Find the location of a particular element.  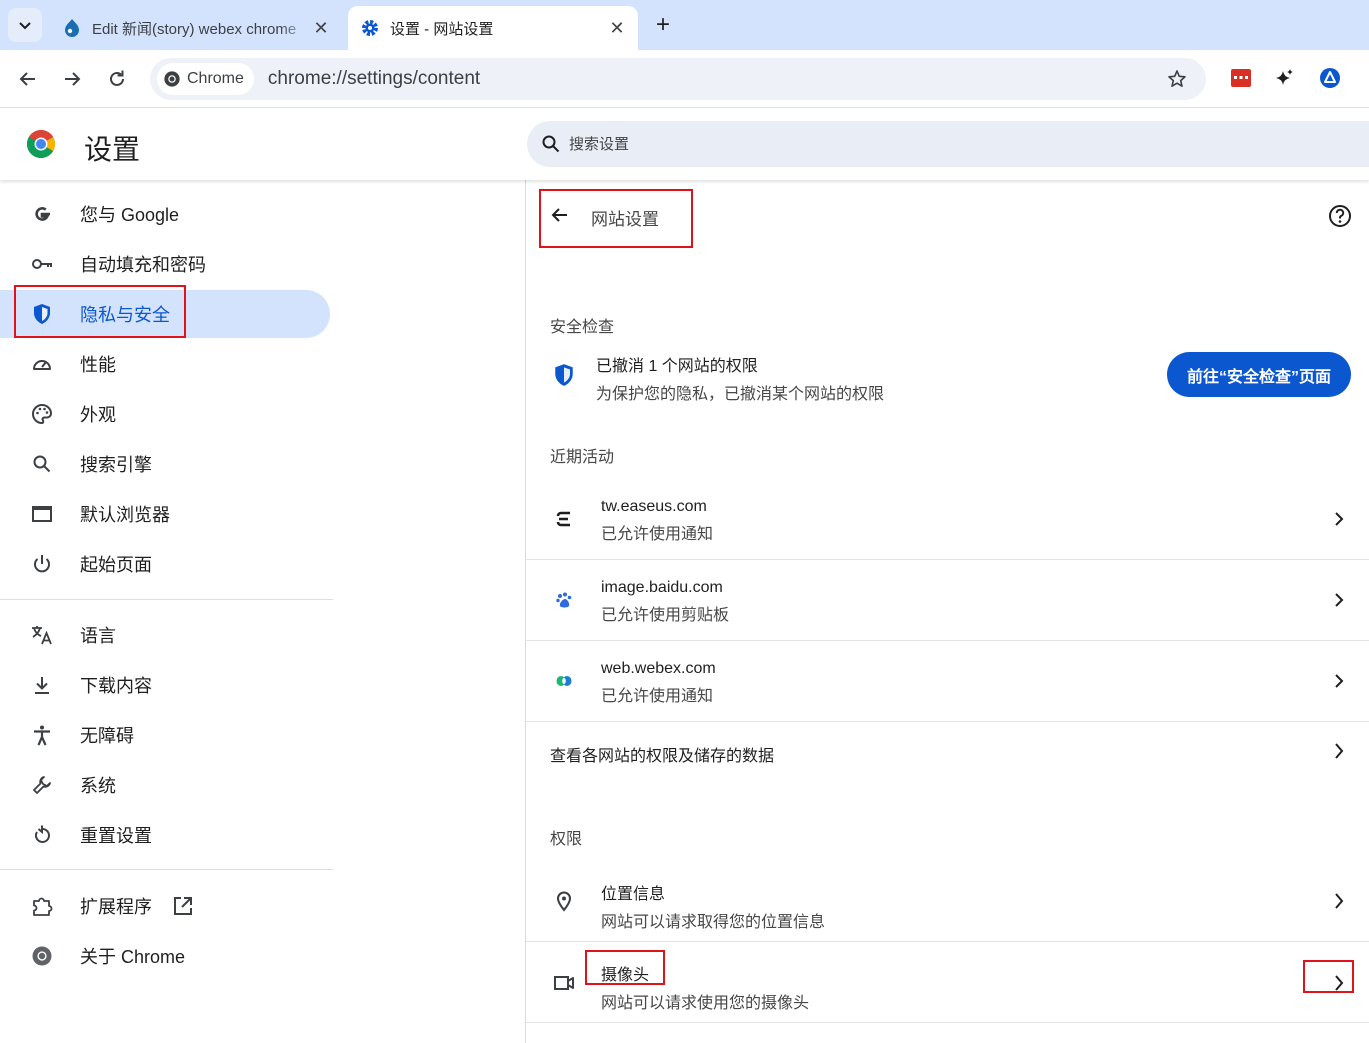

section-heading-permissions: 权限 is located at coordinates (566, 839).